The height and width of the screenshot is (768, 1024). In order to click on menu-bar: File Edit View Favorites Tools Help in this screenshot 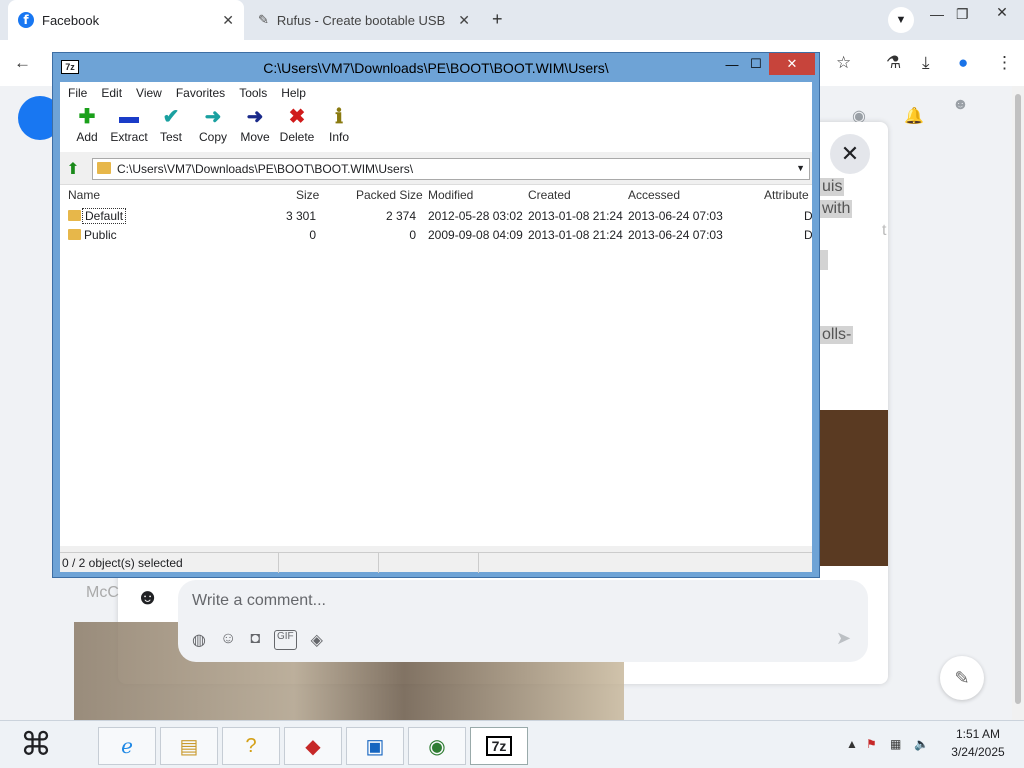, I will do `click(436, 93)`.